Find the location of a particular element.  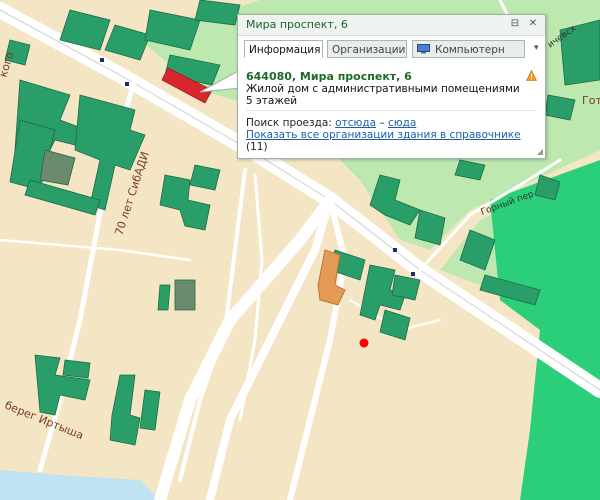

location-marker is located at coordinates (364, 343).